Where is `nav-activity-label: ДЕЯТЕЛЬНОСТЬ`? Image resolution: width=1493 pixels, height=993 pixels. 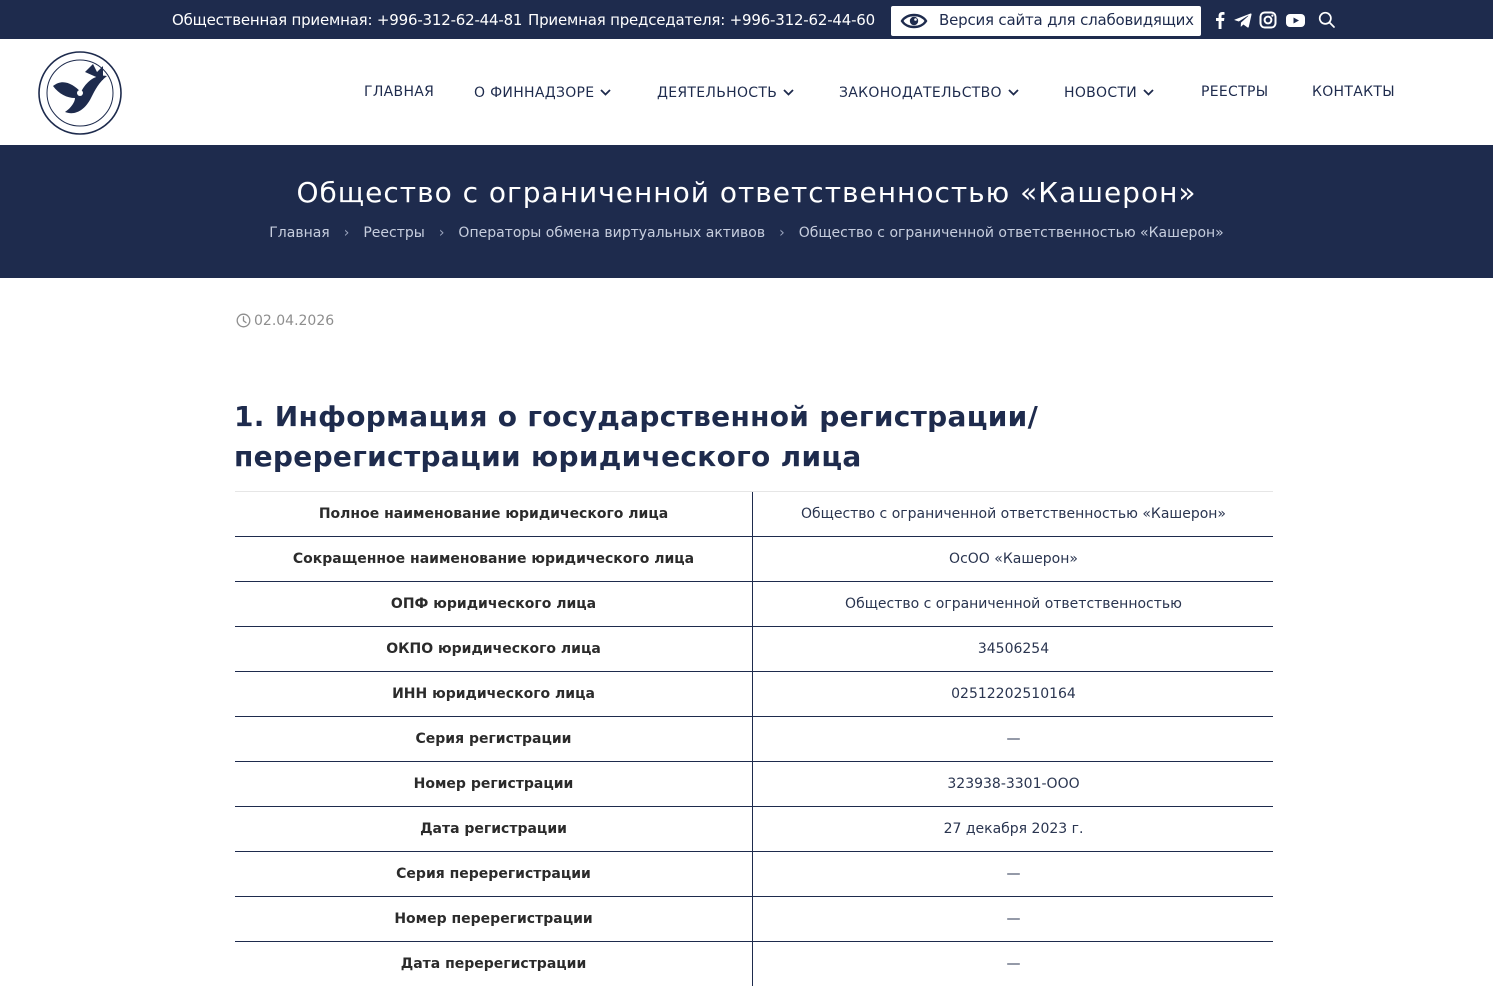 nav-activity-label: ДЕЯТЕЛЬНОСТЬ is located at coordinates (717, 93).